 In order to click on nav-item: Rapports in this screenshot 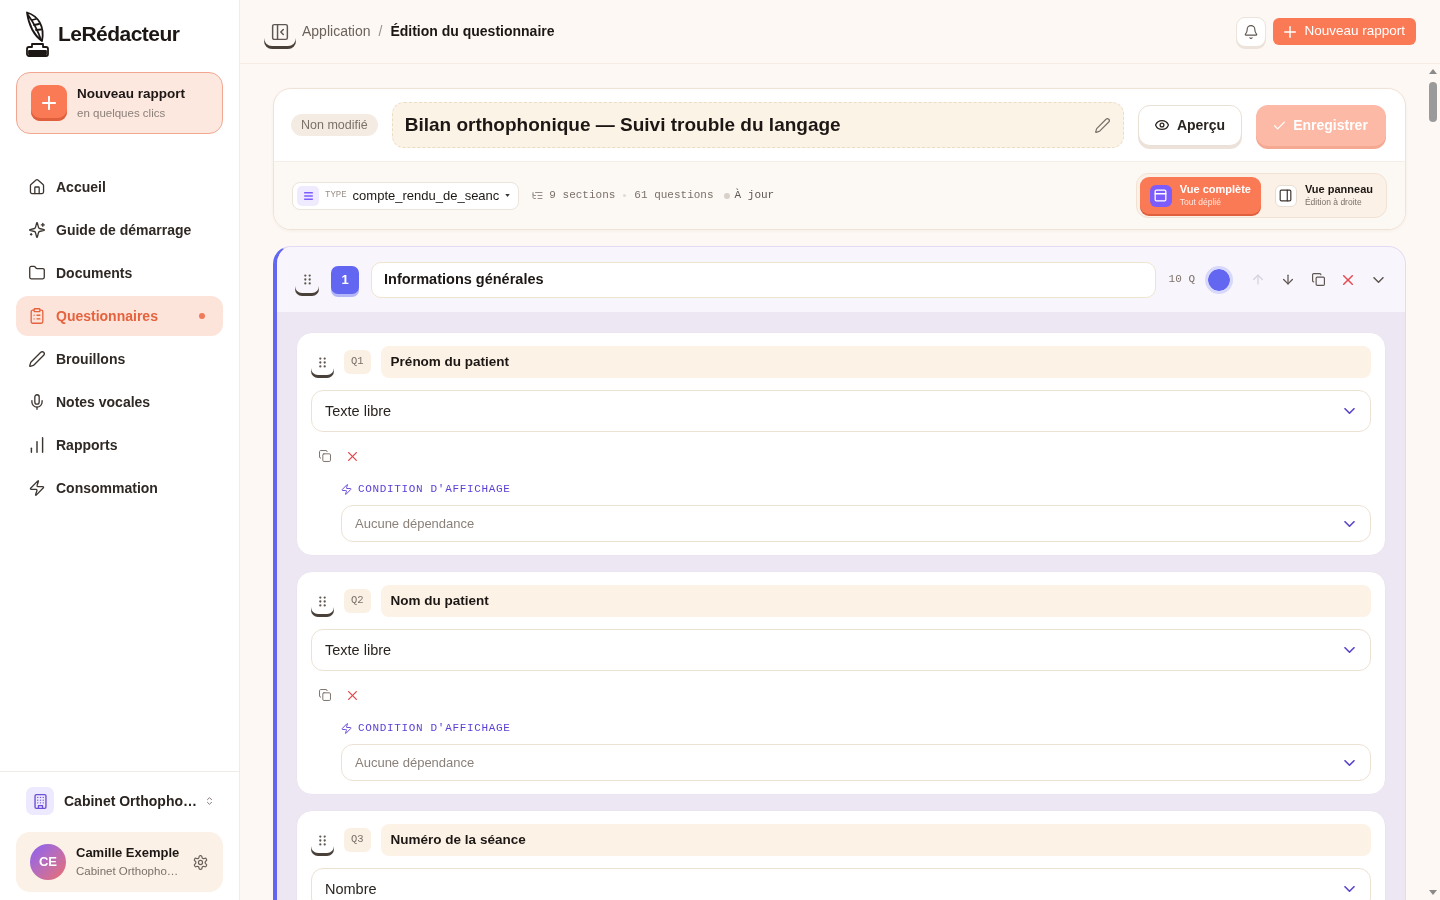, I will do `click(119, 445)`.